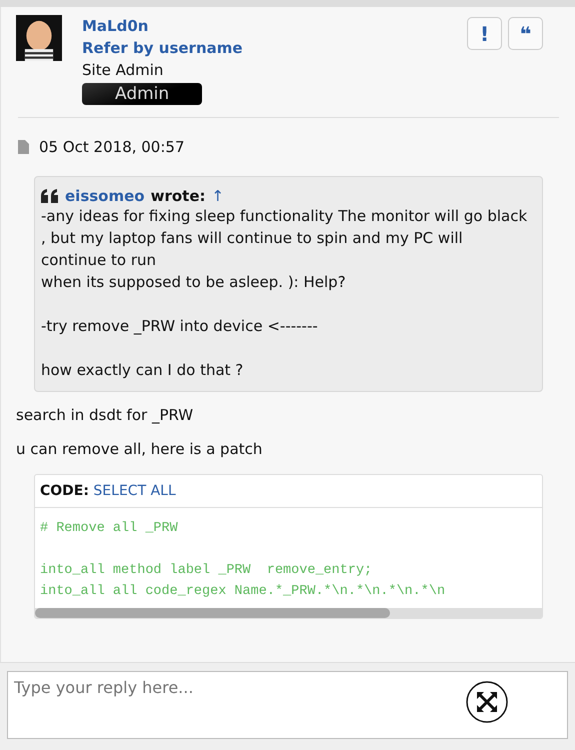 The image size is (575, 750). I want to click on refer-link: Refer by username, so click(162, 48).